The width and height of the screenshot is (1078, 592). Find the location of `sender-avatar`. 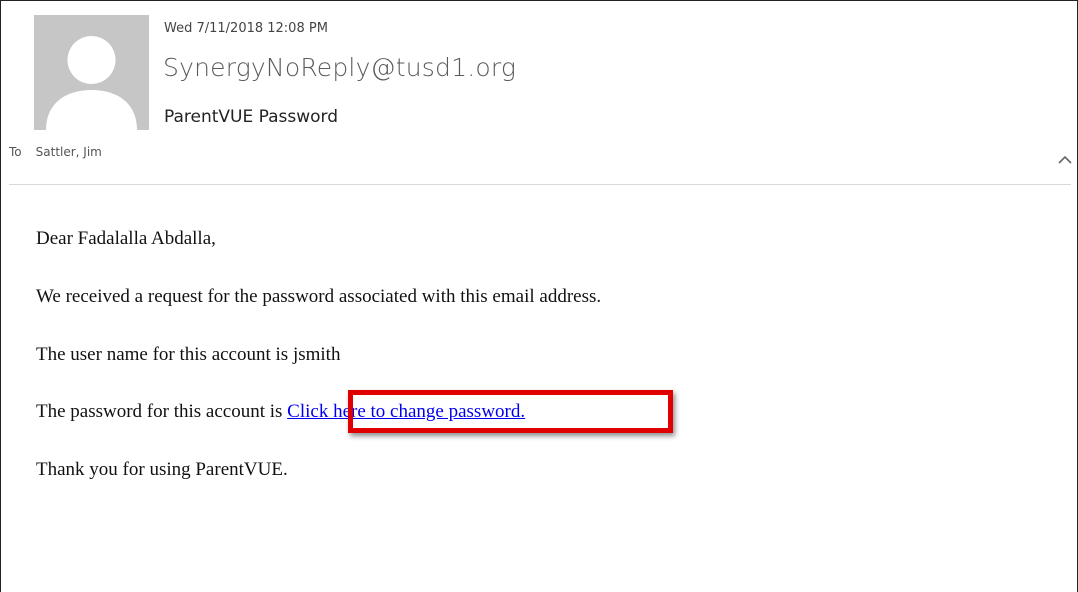

sender-avatar is located at coordinates (91, 72).